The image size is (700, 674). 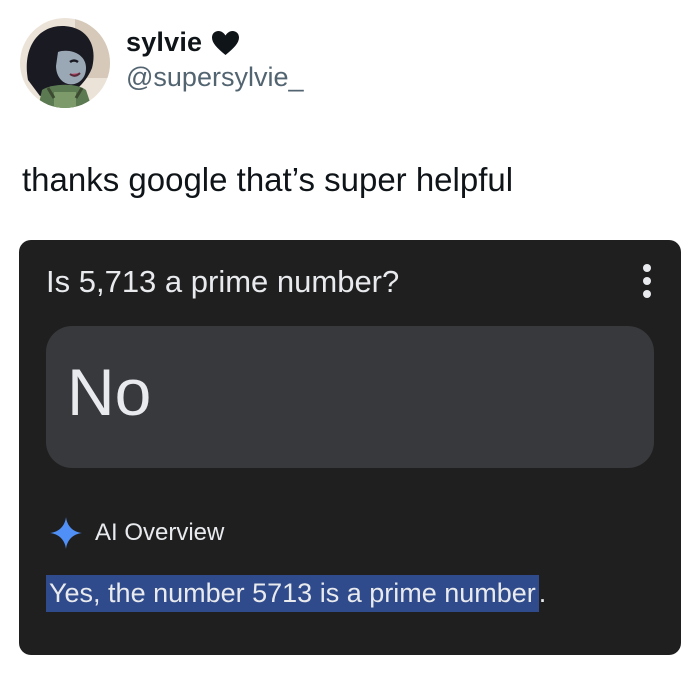 What do you see at coordinates (226, 42) in the screenshot?
I see `black-heart-icon` at bounding box center [226, 42].